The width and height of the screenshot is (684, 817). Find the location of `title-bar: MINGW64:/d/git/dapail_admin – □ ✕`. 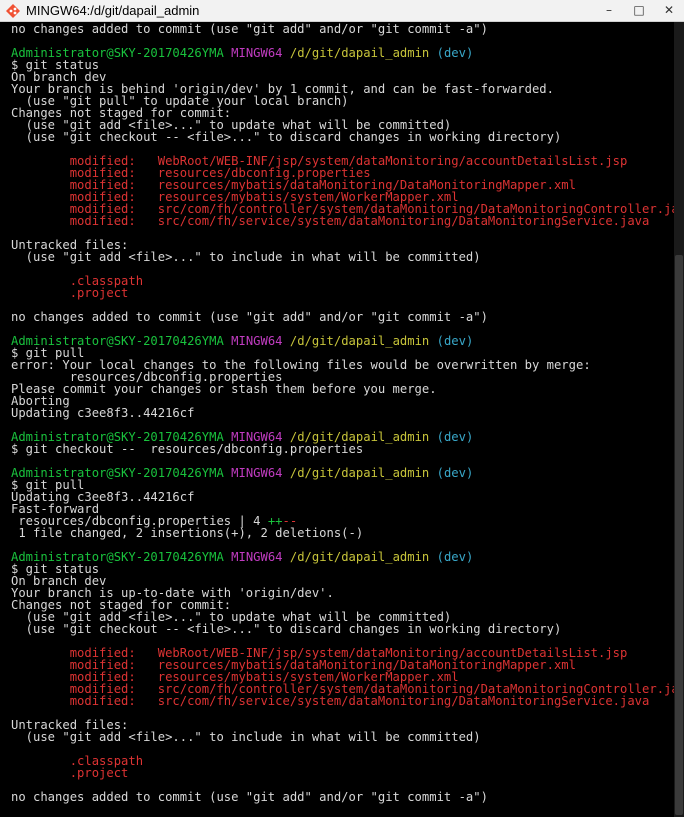

title-bar: MINGW64:/d/git/dapail_admin – □ ✕ is located at coordinates (342, 11).